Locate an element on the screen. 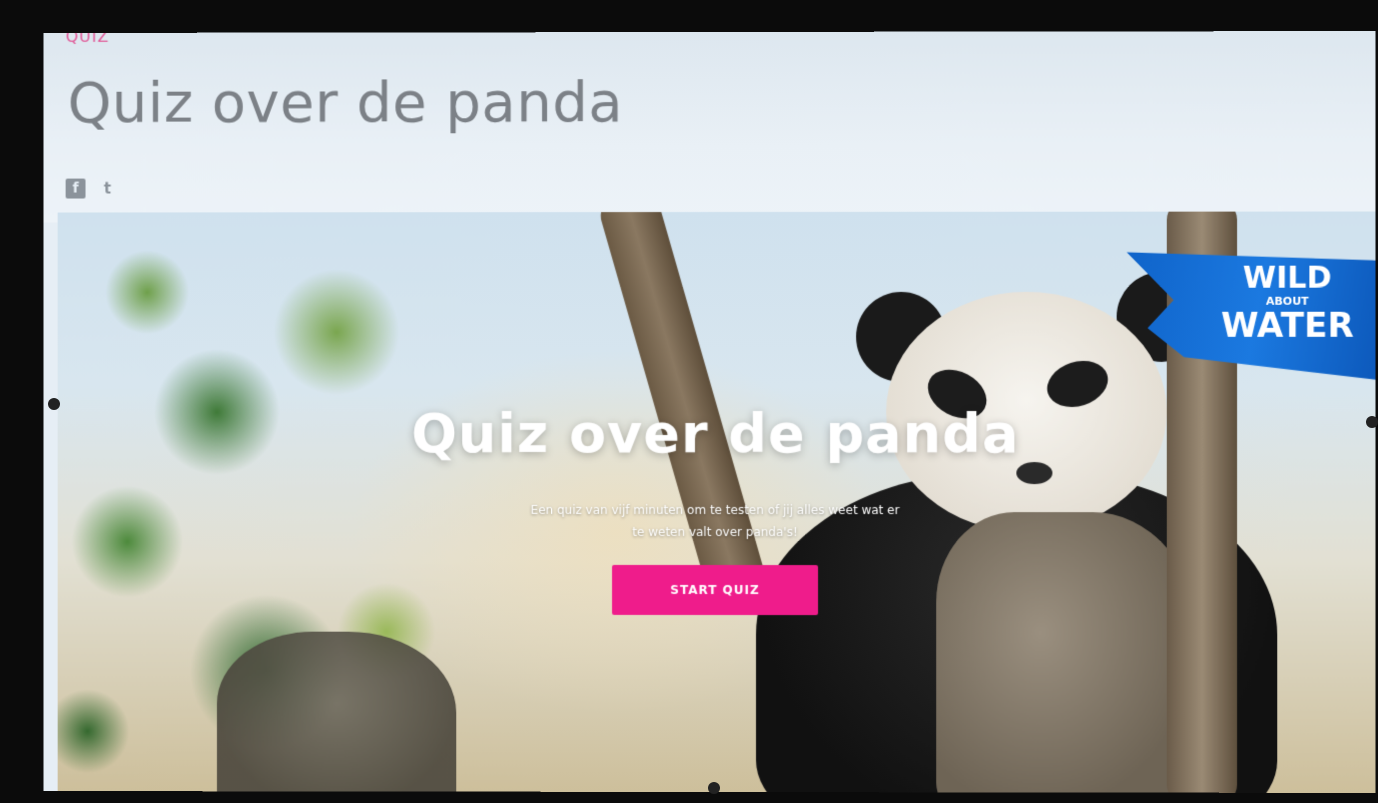 This screenshot has height=803, width=1378. social-share: f t is located at coordinates (91, 188).